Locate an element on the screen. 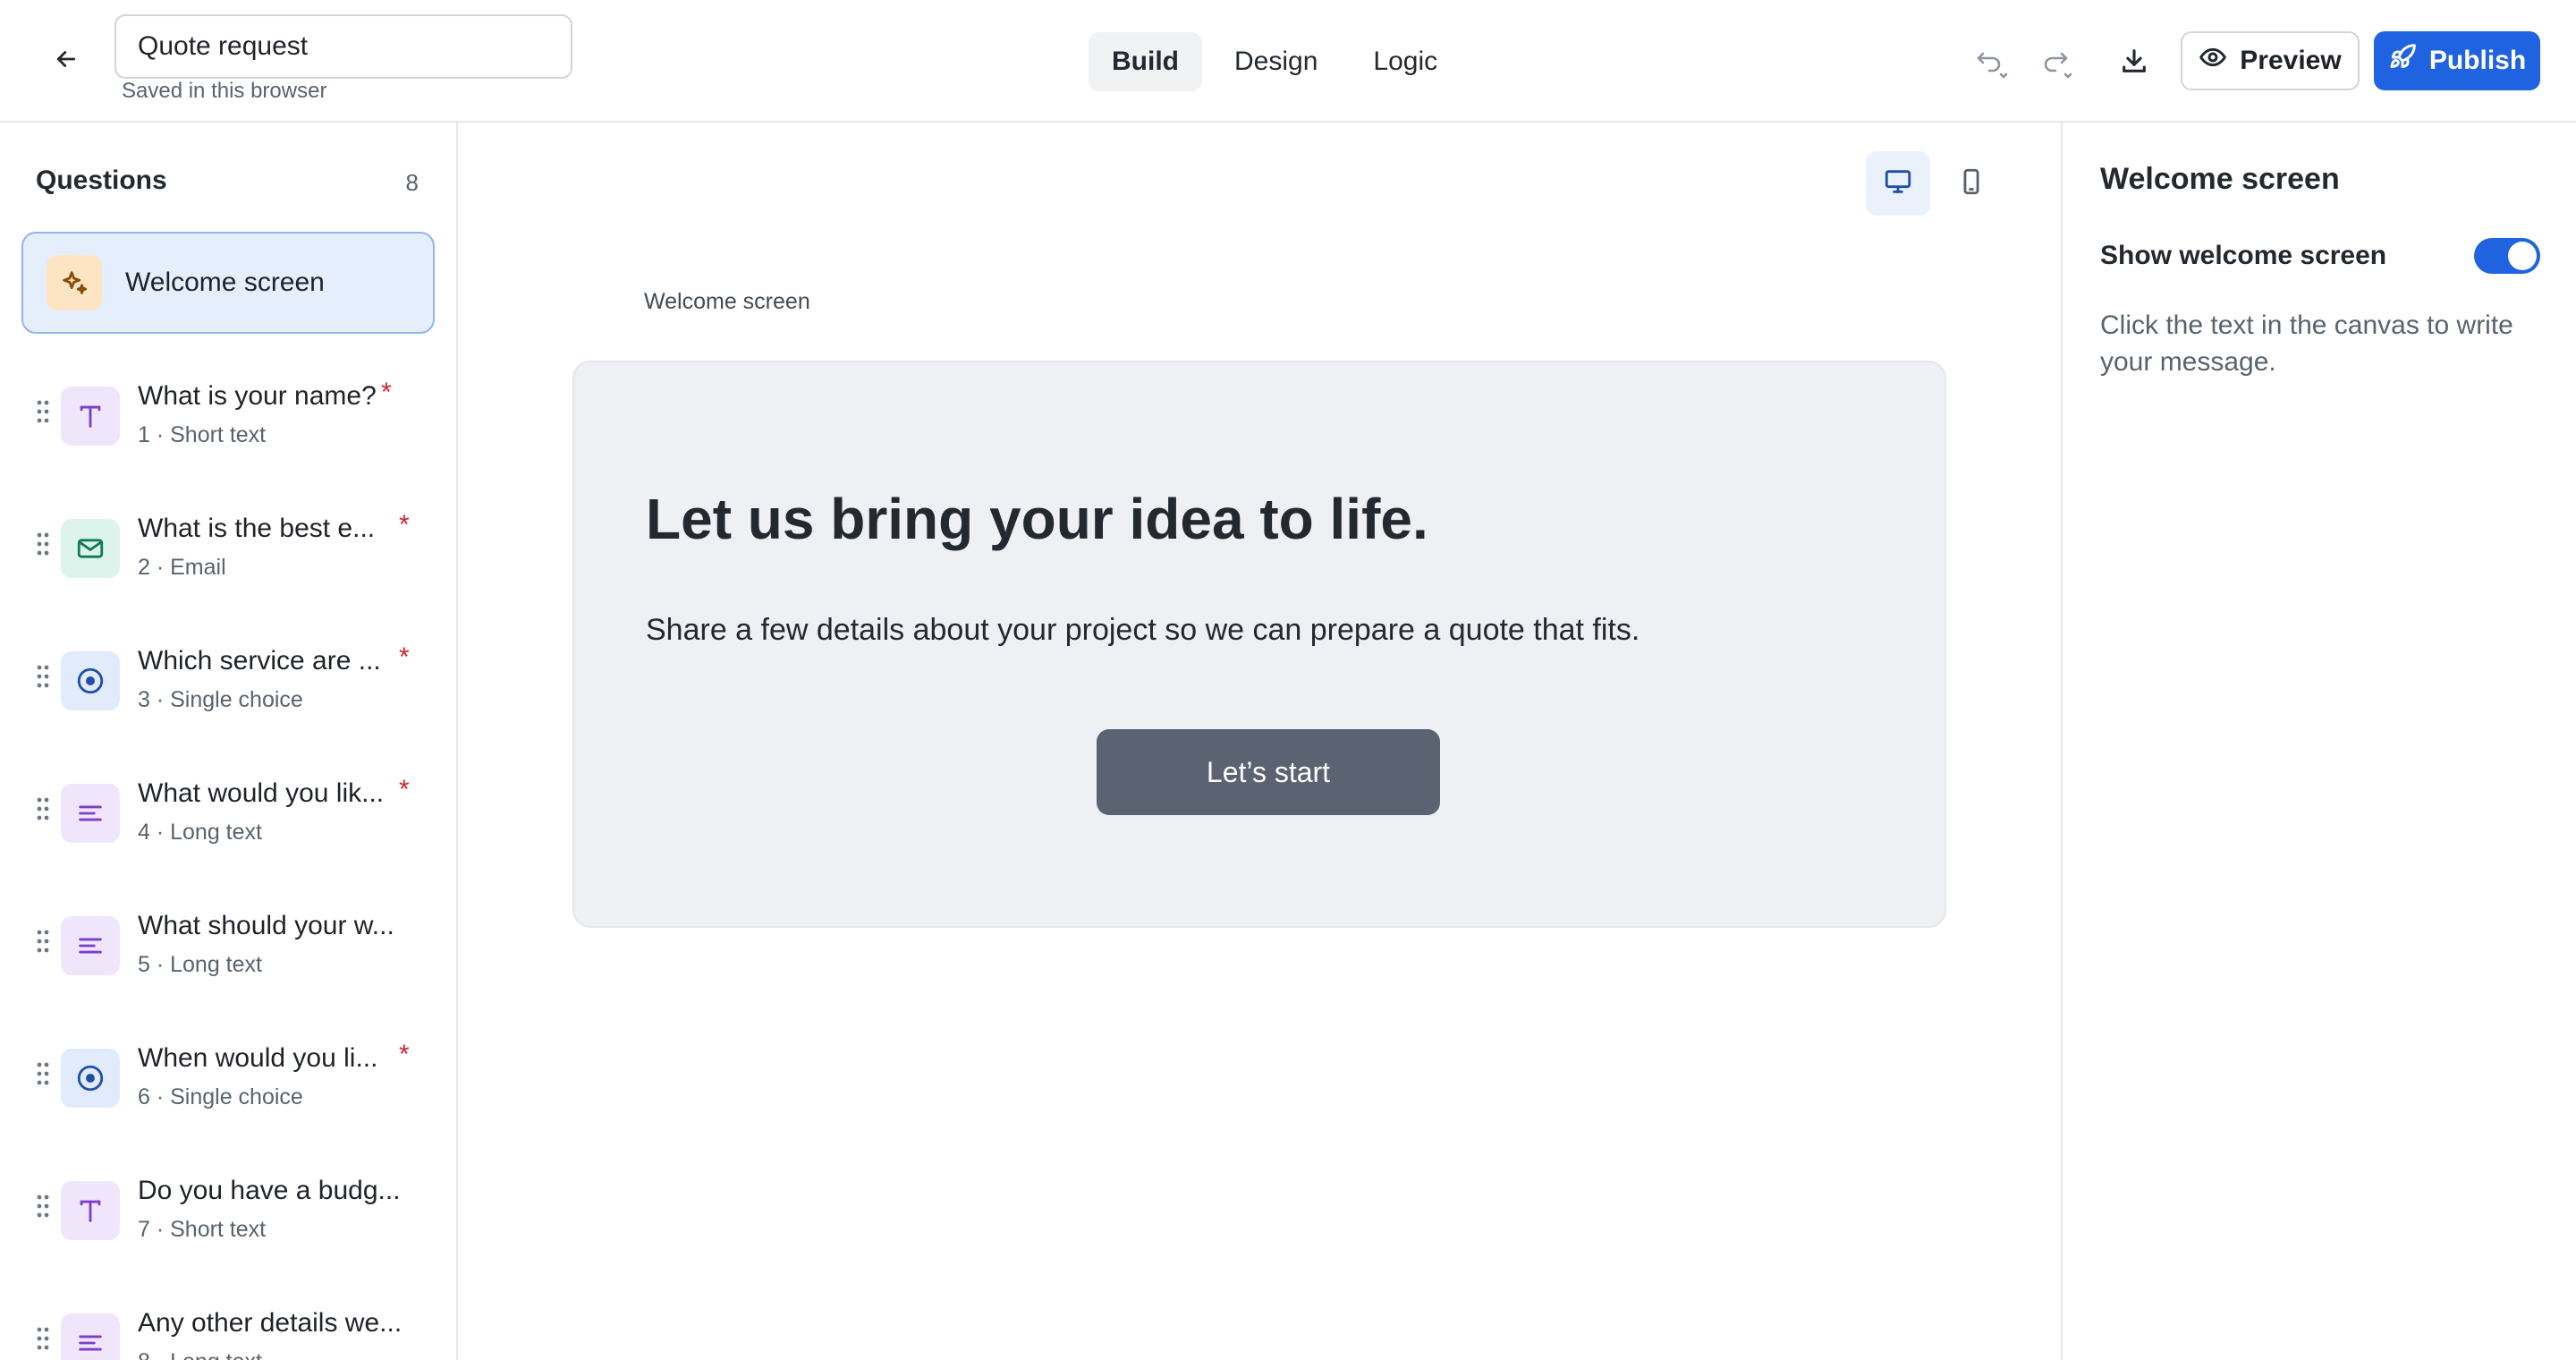 This screenshot has height=1360, width=2576. sidebar-item-welcome-screen: Welcome screen is located at coordinates (228, 283).